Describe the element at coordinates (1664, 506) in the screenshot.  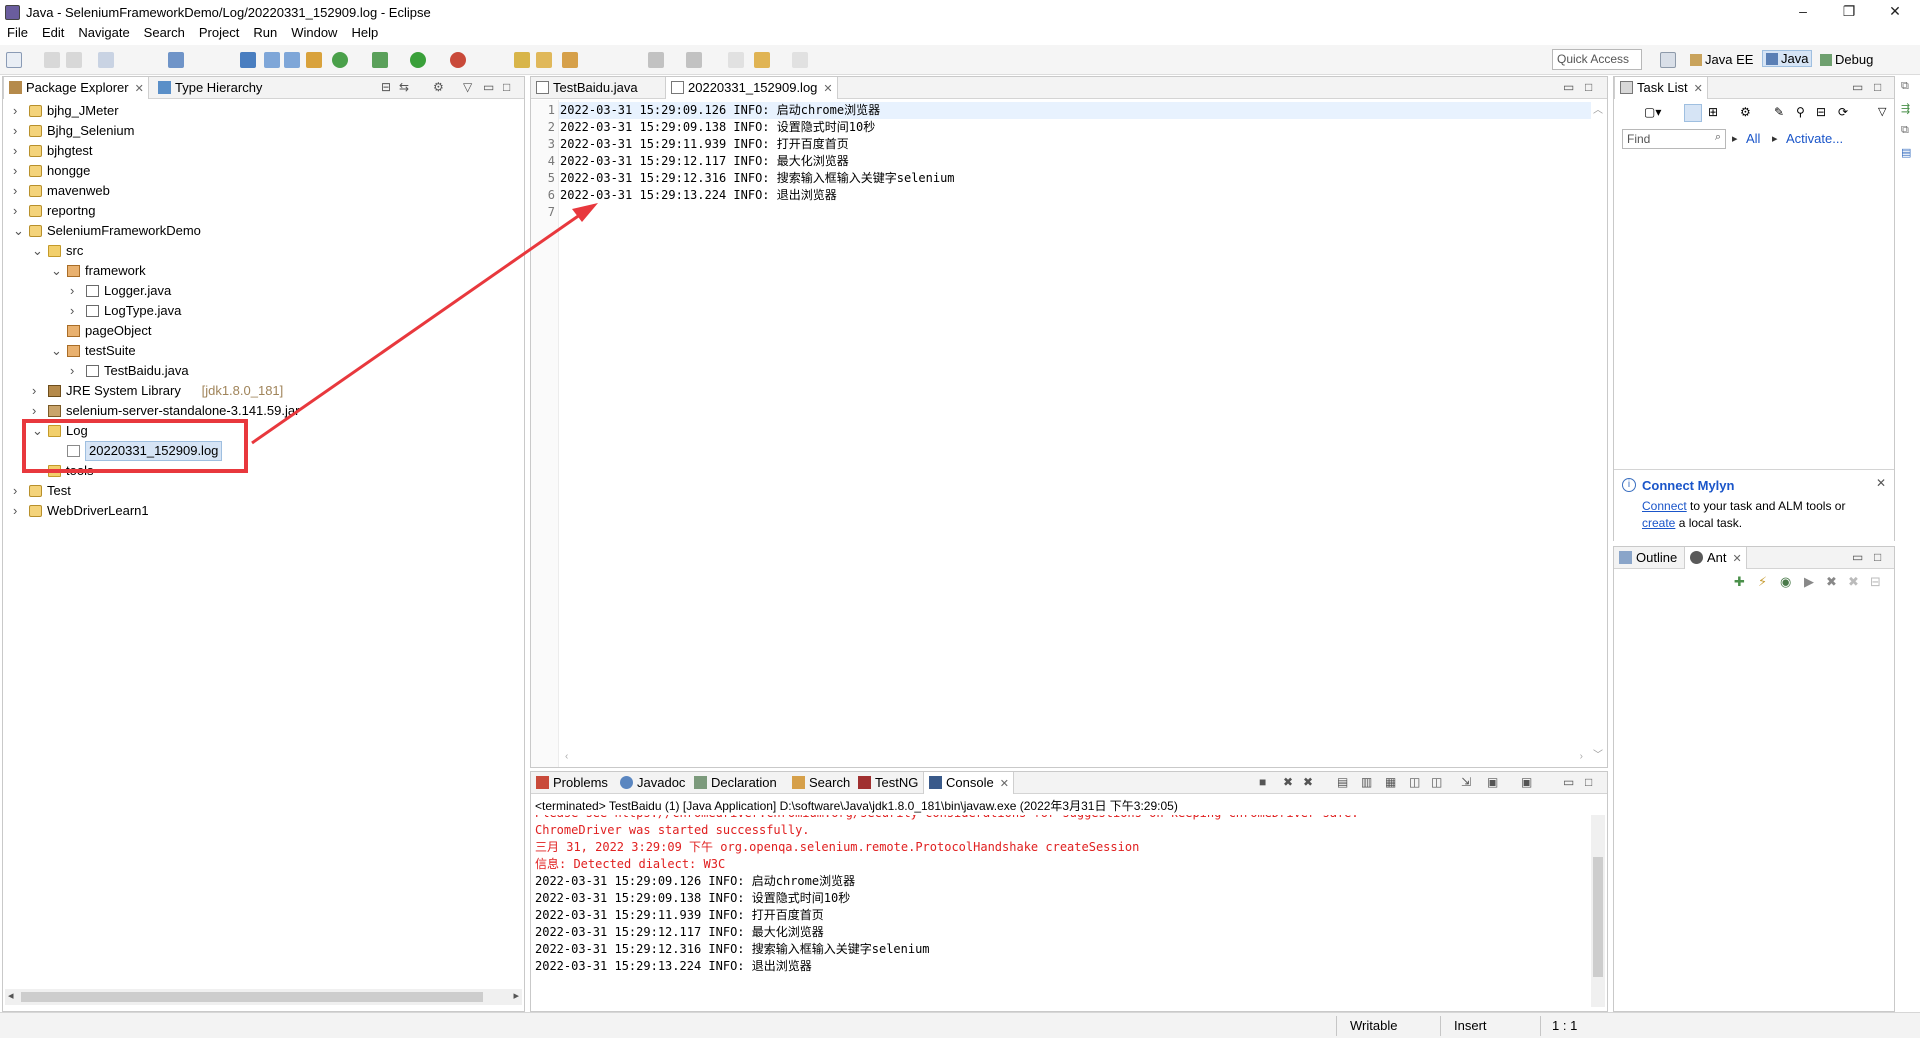
I see `connect-link: Connect` at that location.